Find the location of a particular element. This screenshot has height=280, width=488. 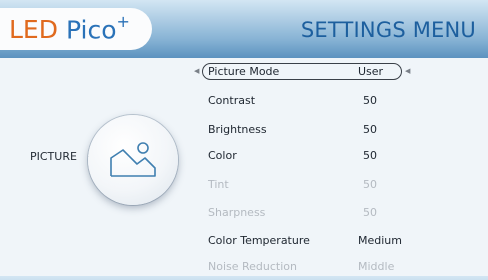

brand-logo-led: LED is located at coordinates (33, 29).